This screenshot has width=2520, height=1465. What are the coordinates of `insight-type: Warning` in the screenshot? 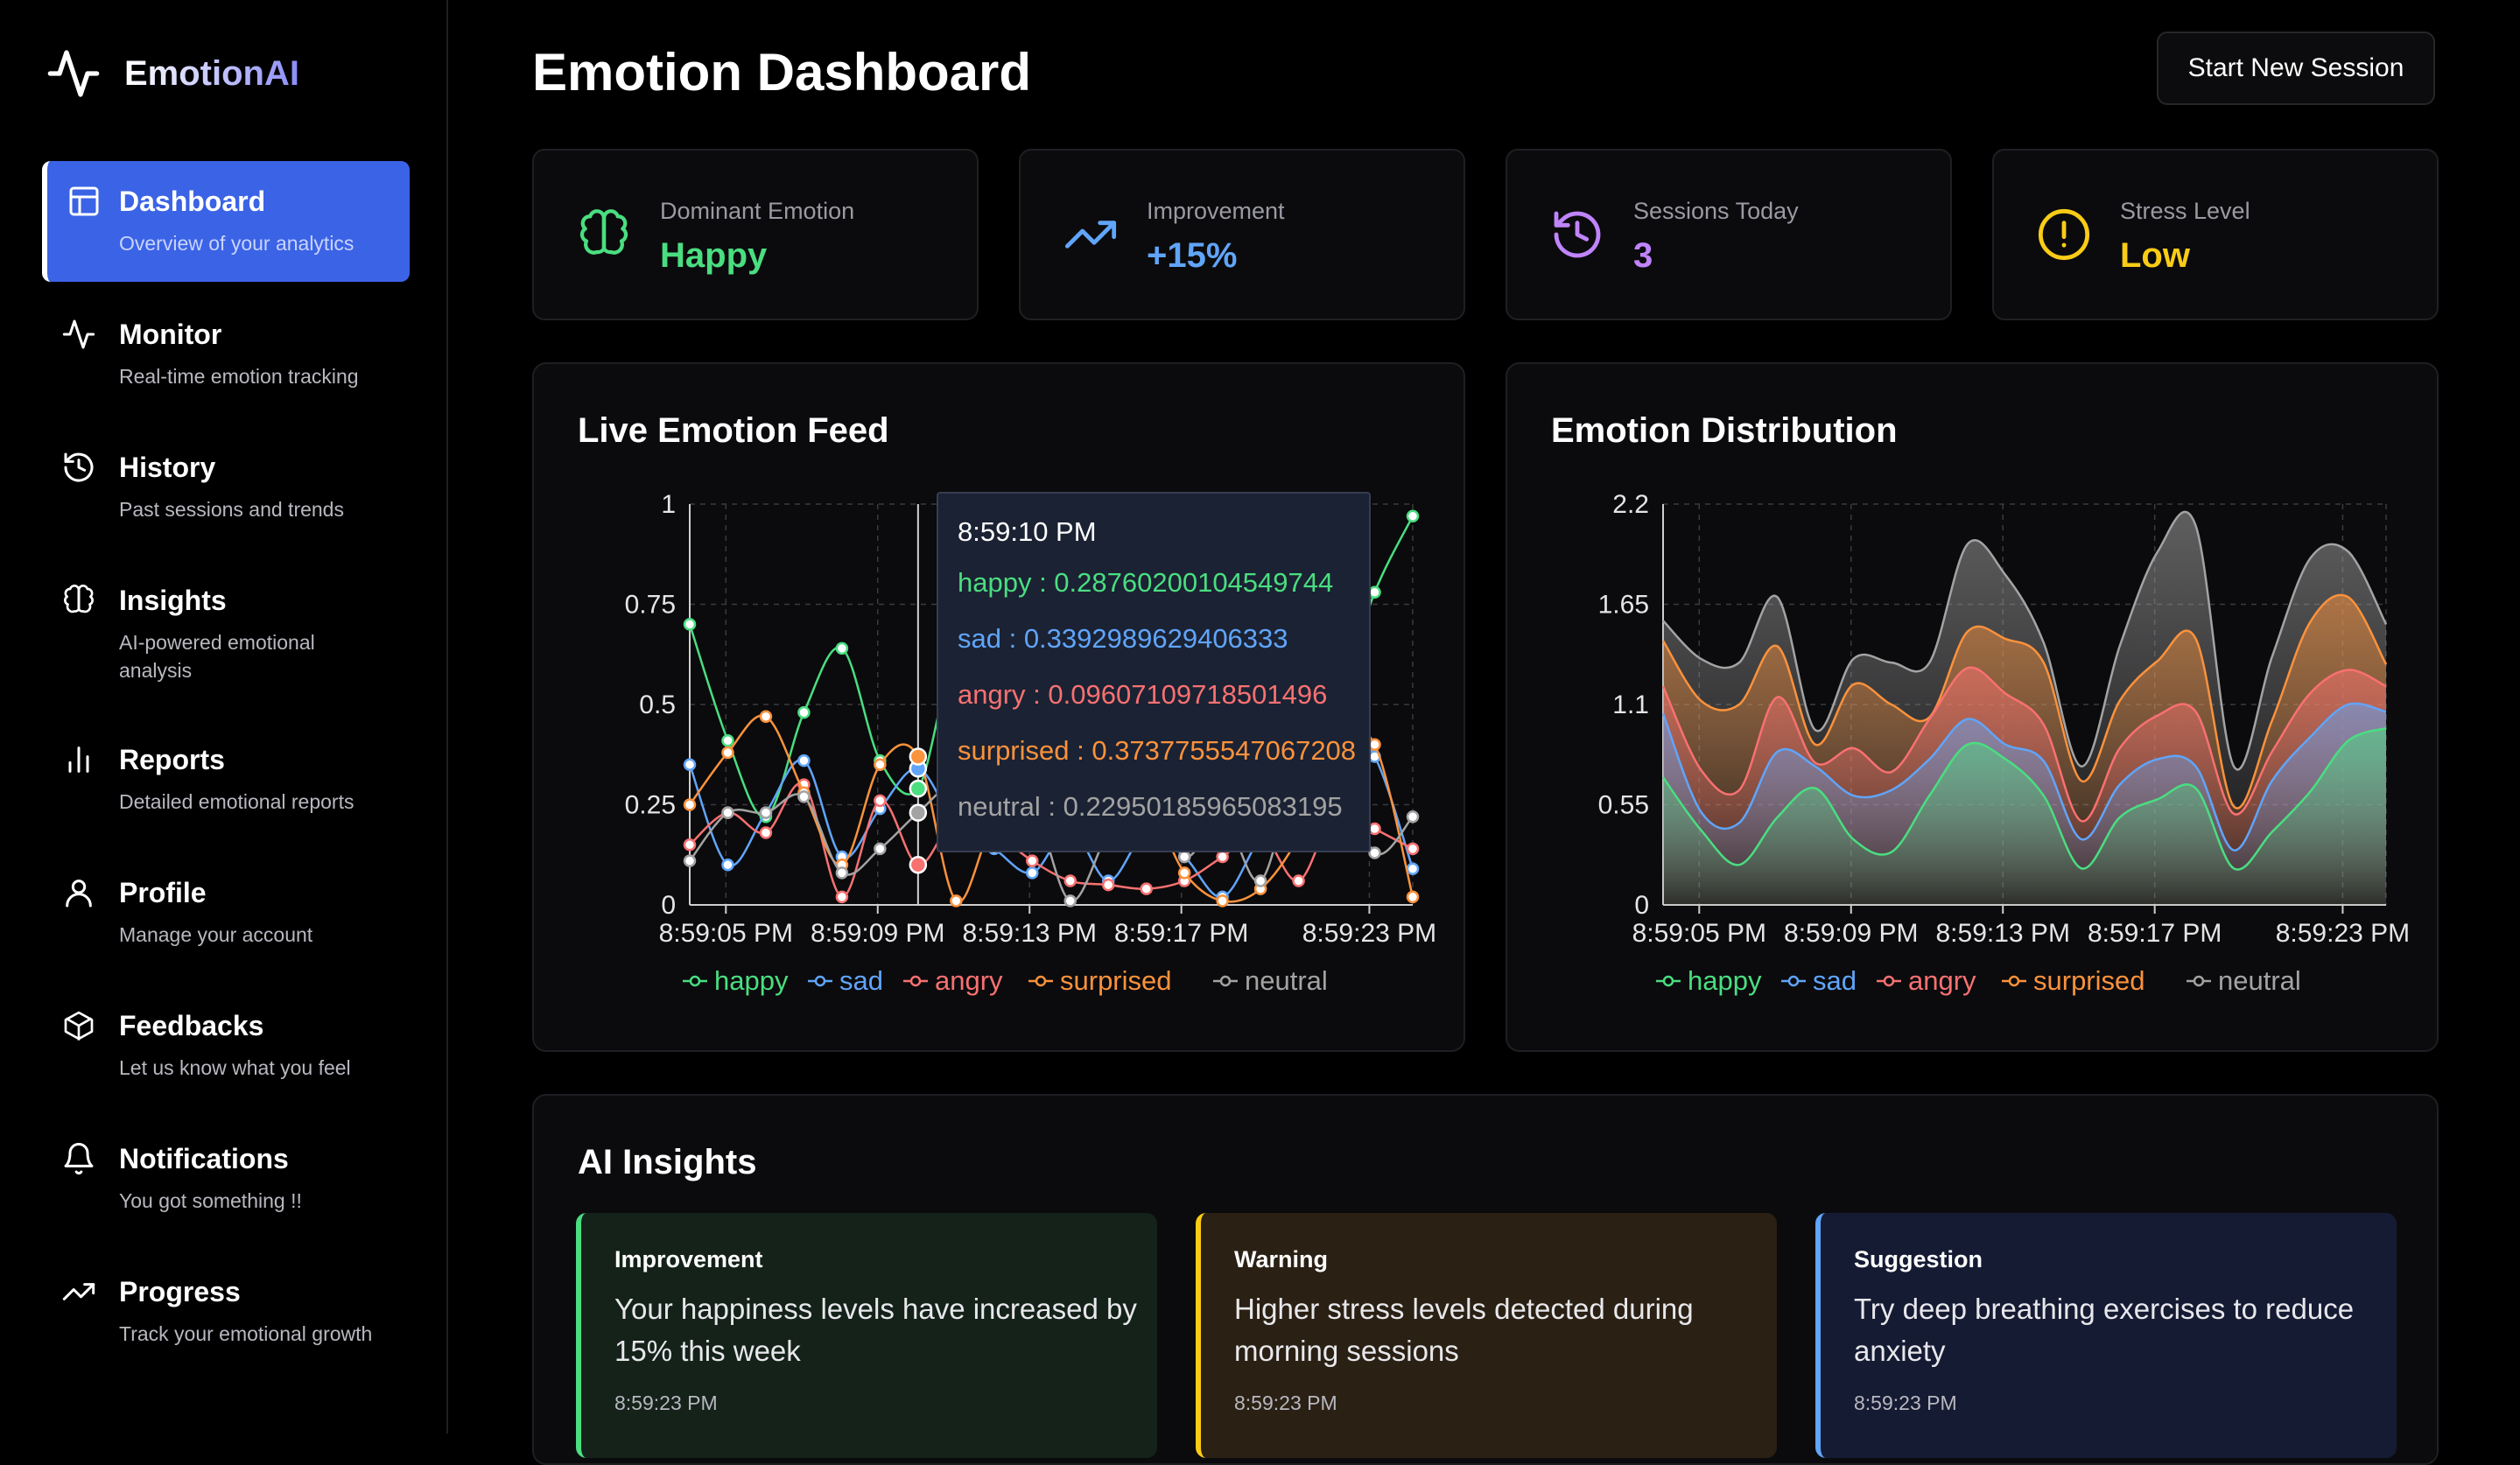 It's located at (1281, 1259).